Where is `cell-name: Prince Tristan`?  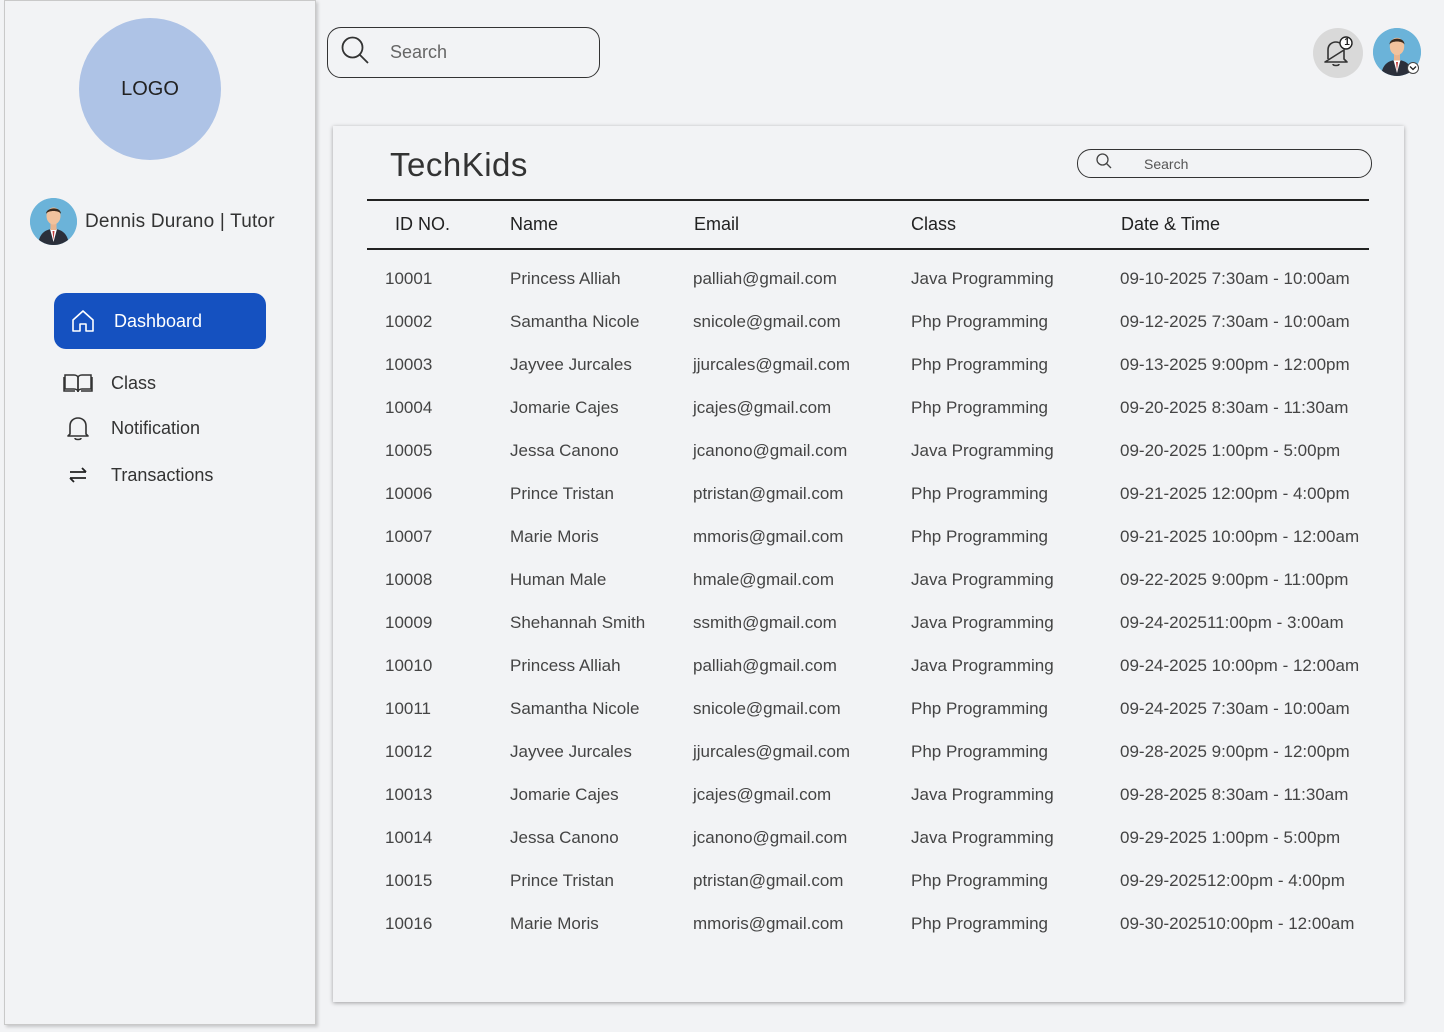
cell-name: Prince Tristan is located at coordinates (562, 880).